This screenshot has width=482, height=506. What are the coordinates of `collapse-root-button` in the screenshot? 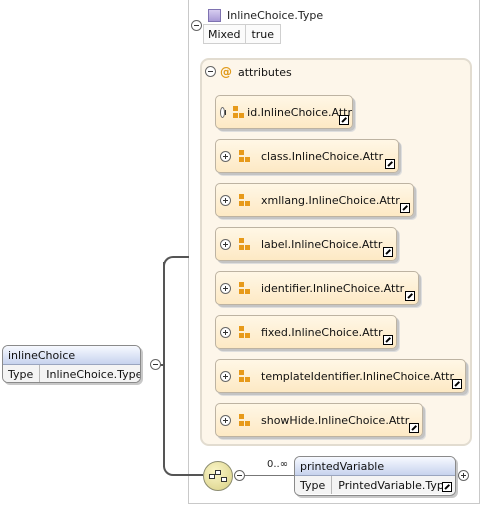 It's located at (155, 364).